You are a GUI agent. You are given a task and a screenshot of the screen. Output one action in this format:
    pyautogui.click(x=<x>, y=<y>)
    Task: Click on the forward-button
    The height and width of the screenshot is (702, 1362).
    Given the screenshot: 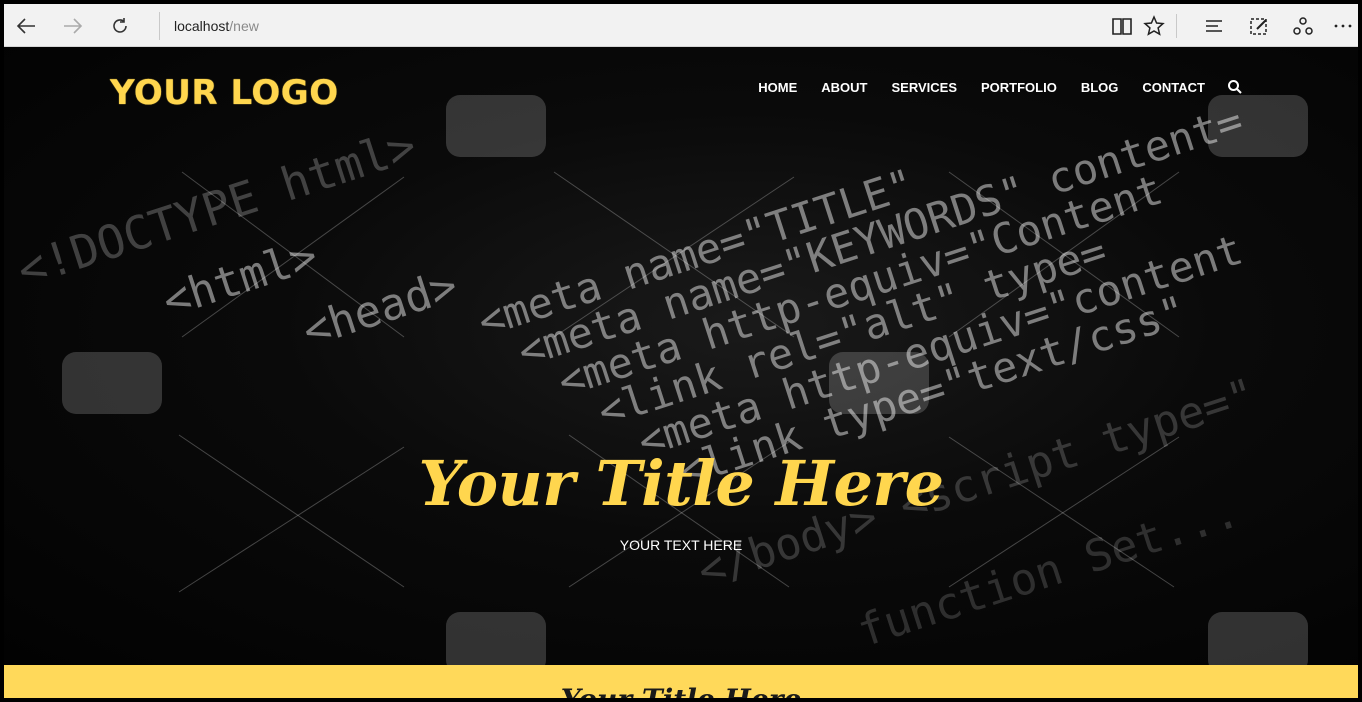 What is the action you would take?
    pyautogui.click(x=73, y=26)
    